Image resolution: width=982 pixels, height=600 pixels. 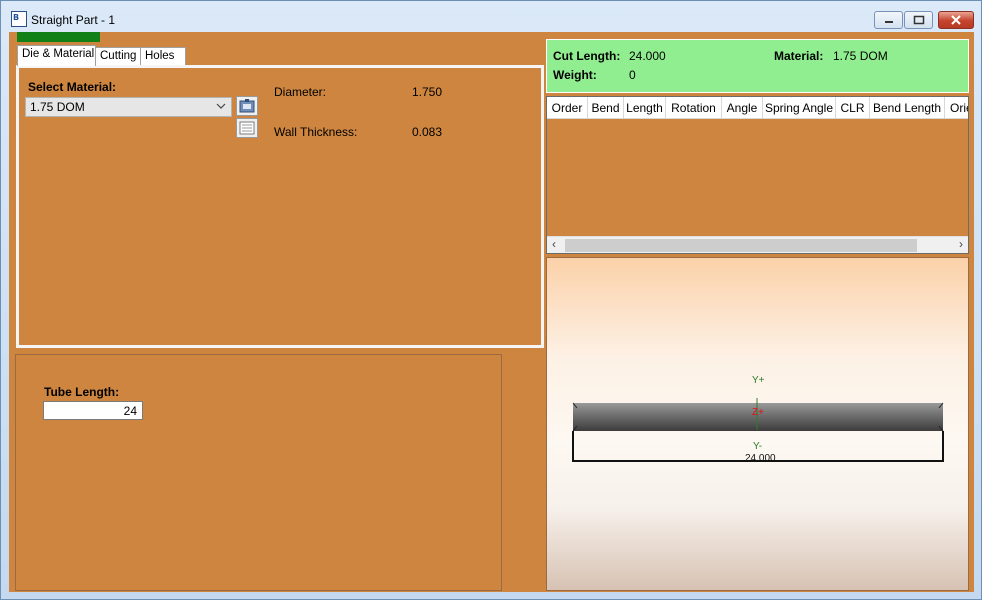 I want to click on scroll-left-icon: ‹, so click(x=554, y=244).